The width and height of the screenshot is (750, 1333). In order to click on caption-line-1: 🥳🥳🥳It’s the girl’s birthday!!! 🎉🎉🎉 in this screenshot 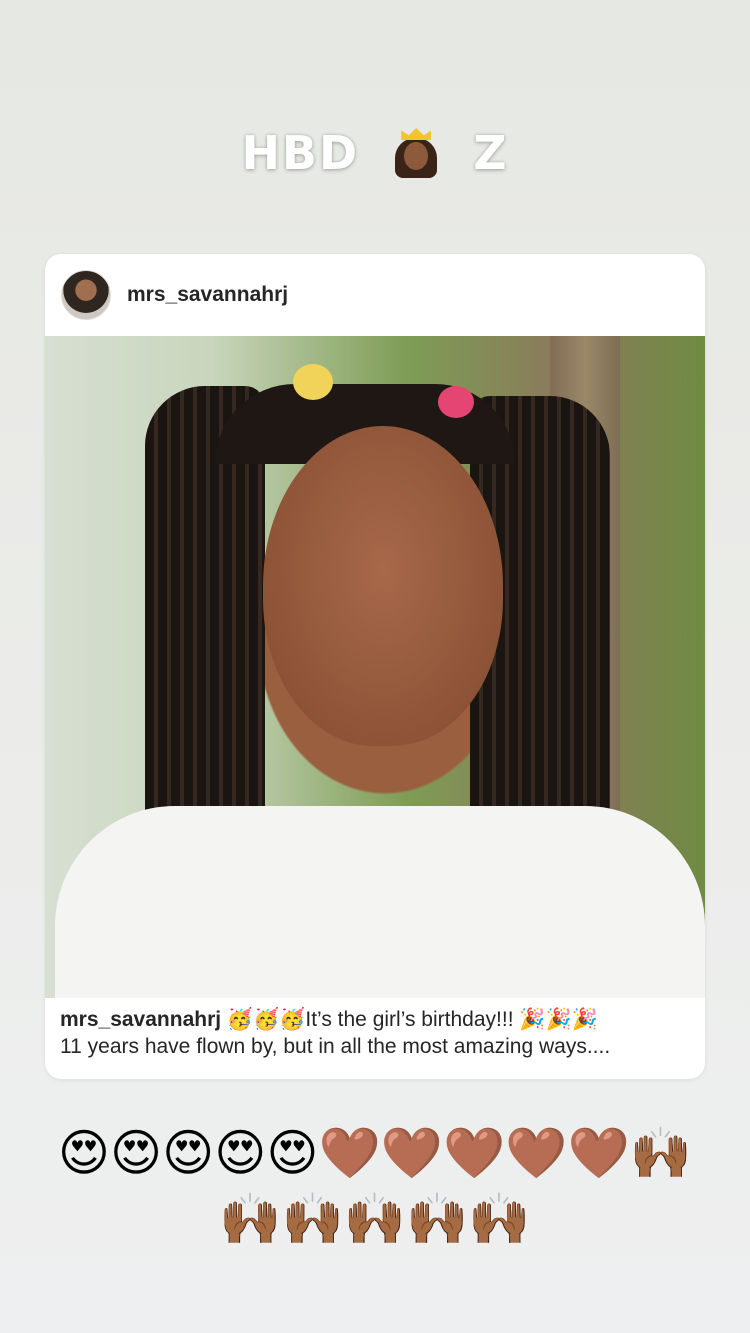, I will do `click(409, 1019)`.